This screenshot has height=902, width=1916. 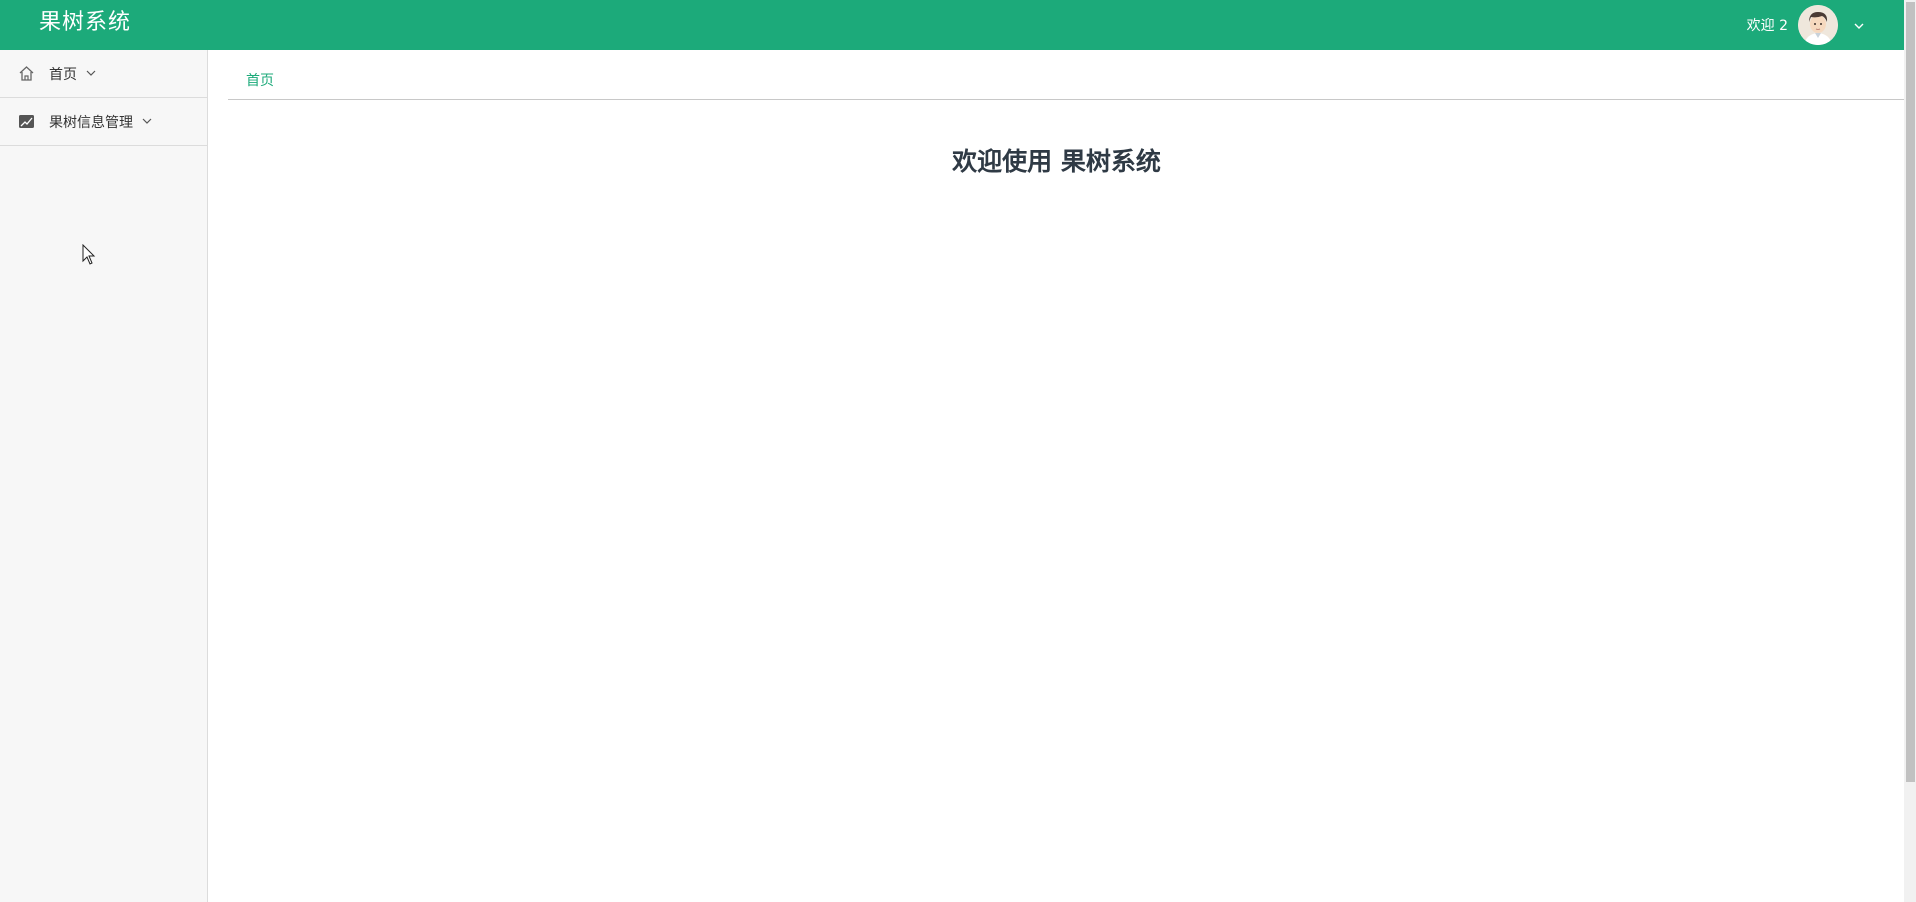 I want to click on sidebar-item-home: 首页, so click(x=103, y=74).